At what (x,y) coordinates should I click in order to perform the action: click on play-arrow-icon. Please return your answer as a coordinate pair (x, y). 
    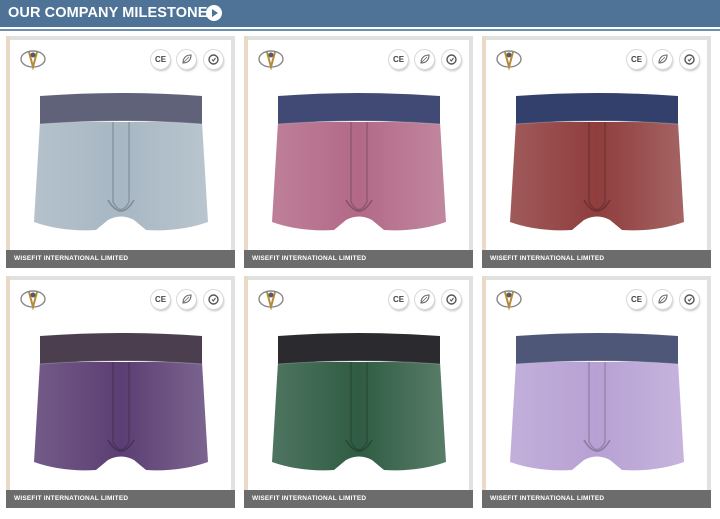
    Looking at the image, I should click on (214, 13).